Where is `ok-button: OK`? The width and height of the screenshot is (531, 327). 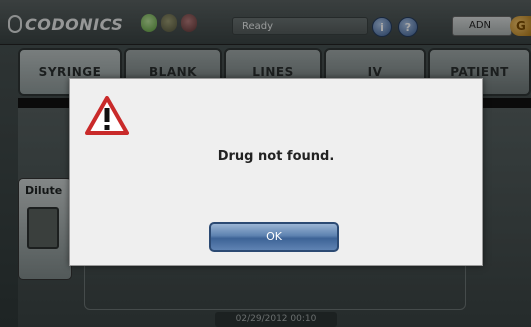 ok-button: OK is located at coordinates (274, 237).